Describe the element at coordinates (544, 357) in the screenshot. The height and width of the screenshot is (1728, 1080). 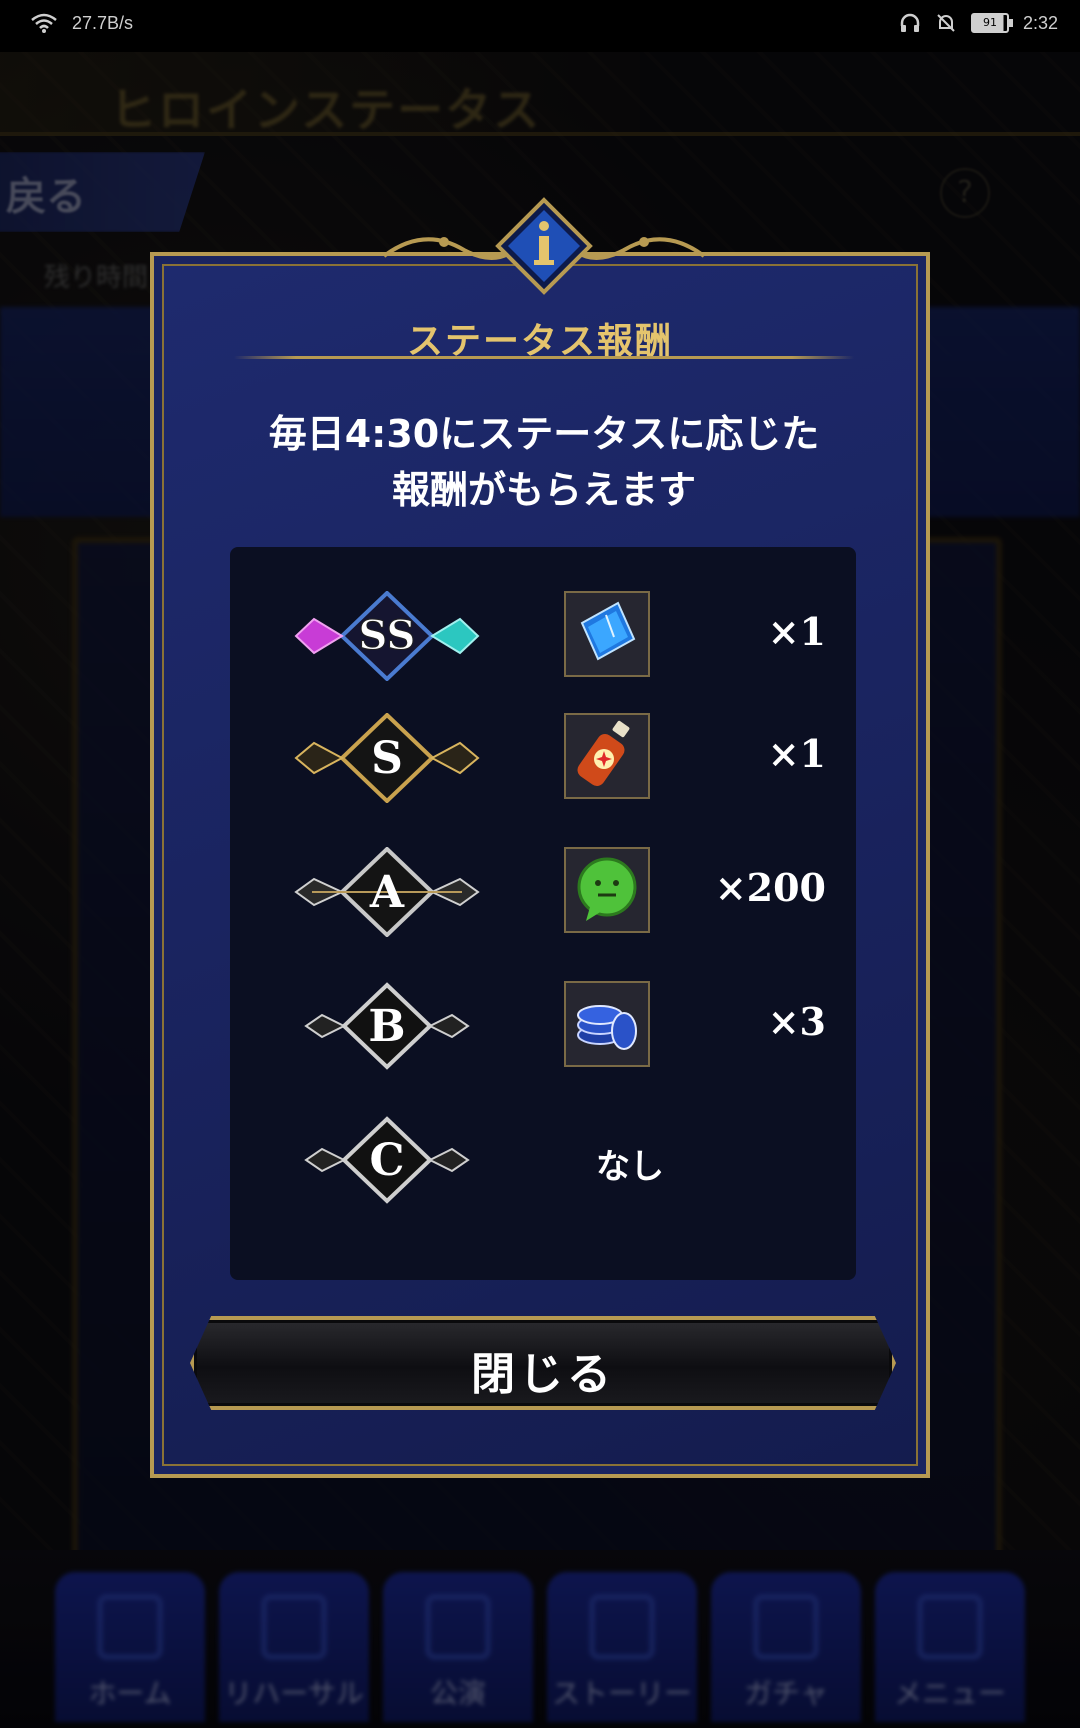
I see `title-divider` at that location.